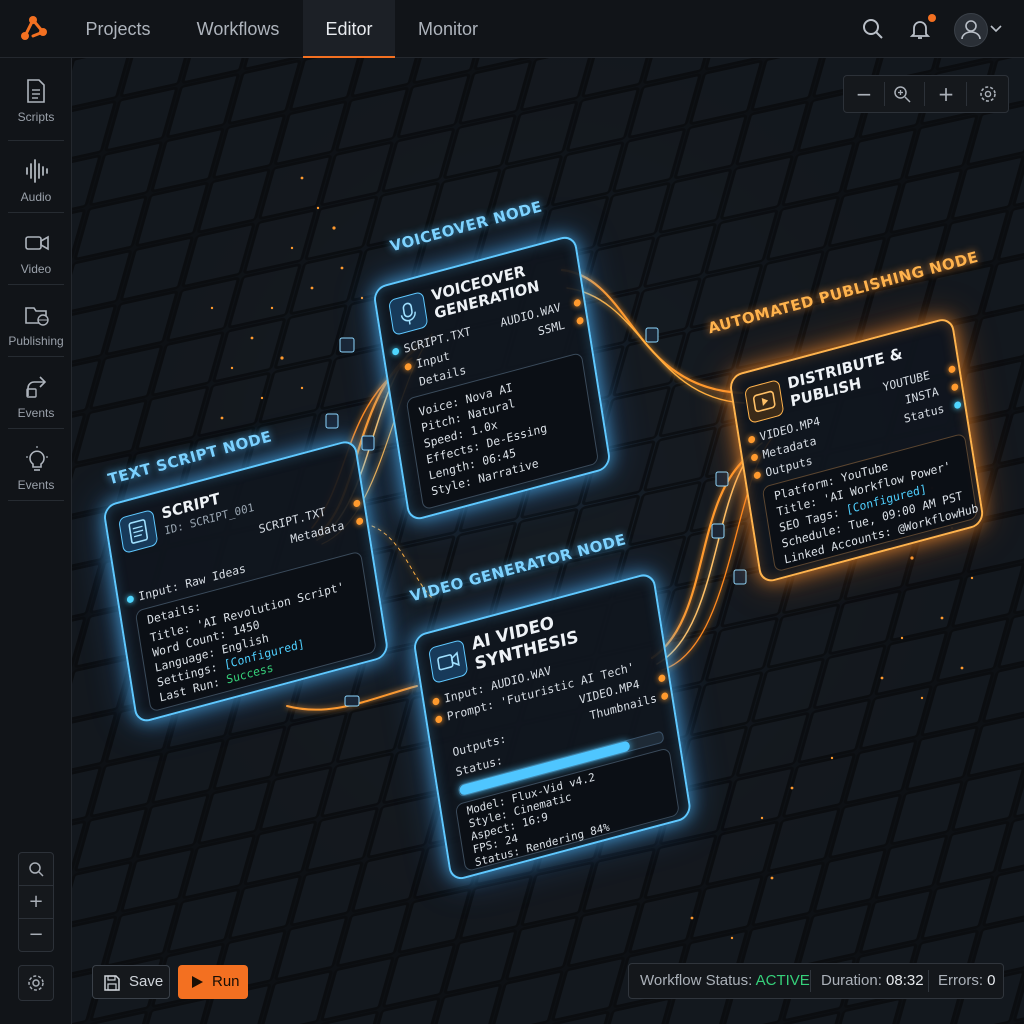 The height and width of the screenshot is (1024, 1024). What do you see at coordinates (991, 980) in the screenshot?
I see `errors-value: 0` at bounding box center [991, 980].